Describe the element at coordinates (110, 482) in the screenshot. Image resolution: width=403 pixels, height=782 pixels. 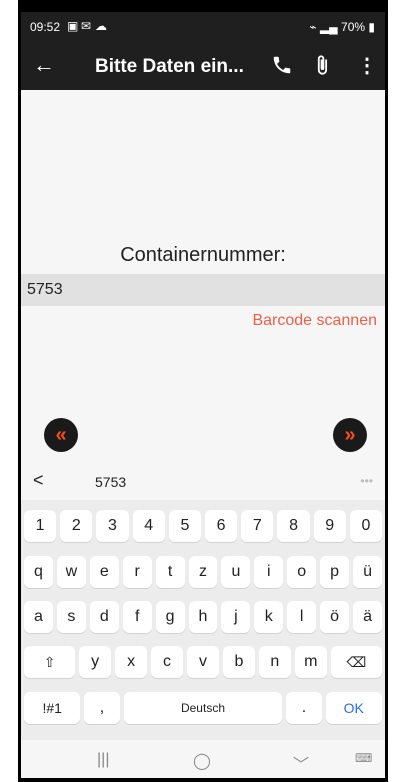
I see `suggestion-word: 5753` at that location.